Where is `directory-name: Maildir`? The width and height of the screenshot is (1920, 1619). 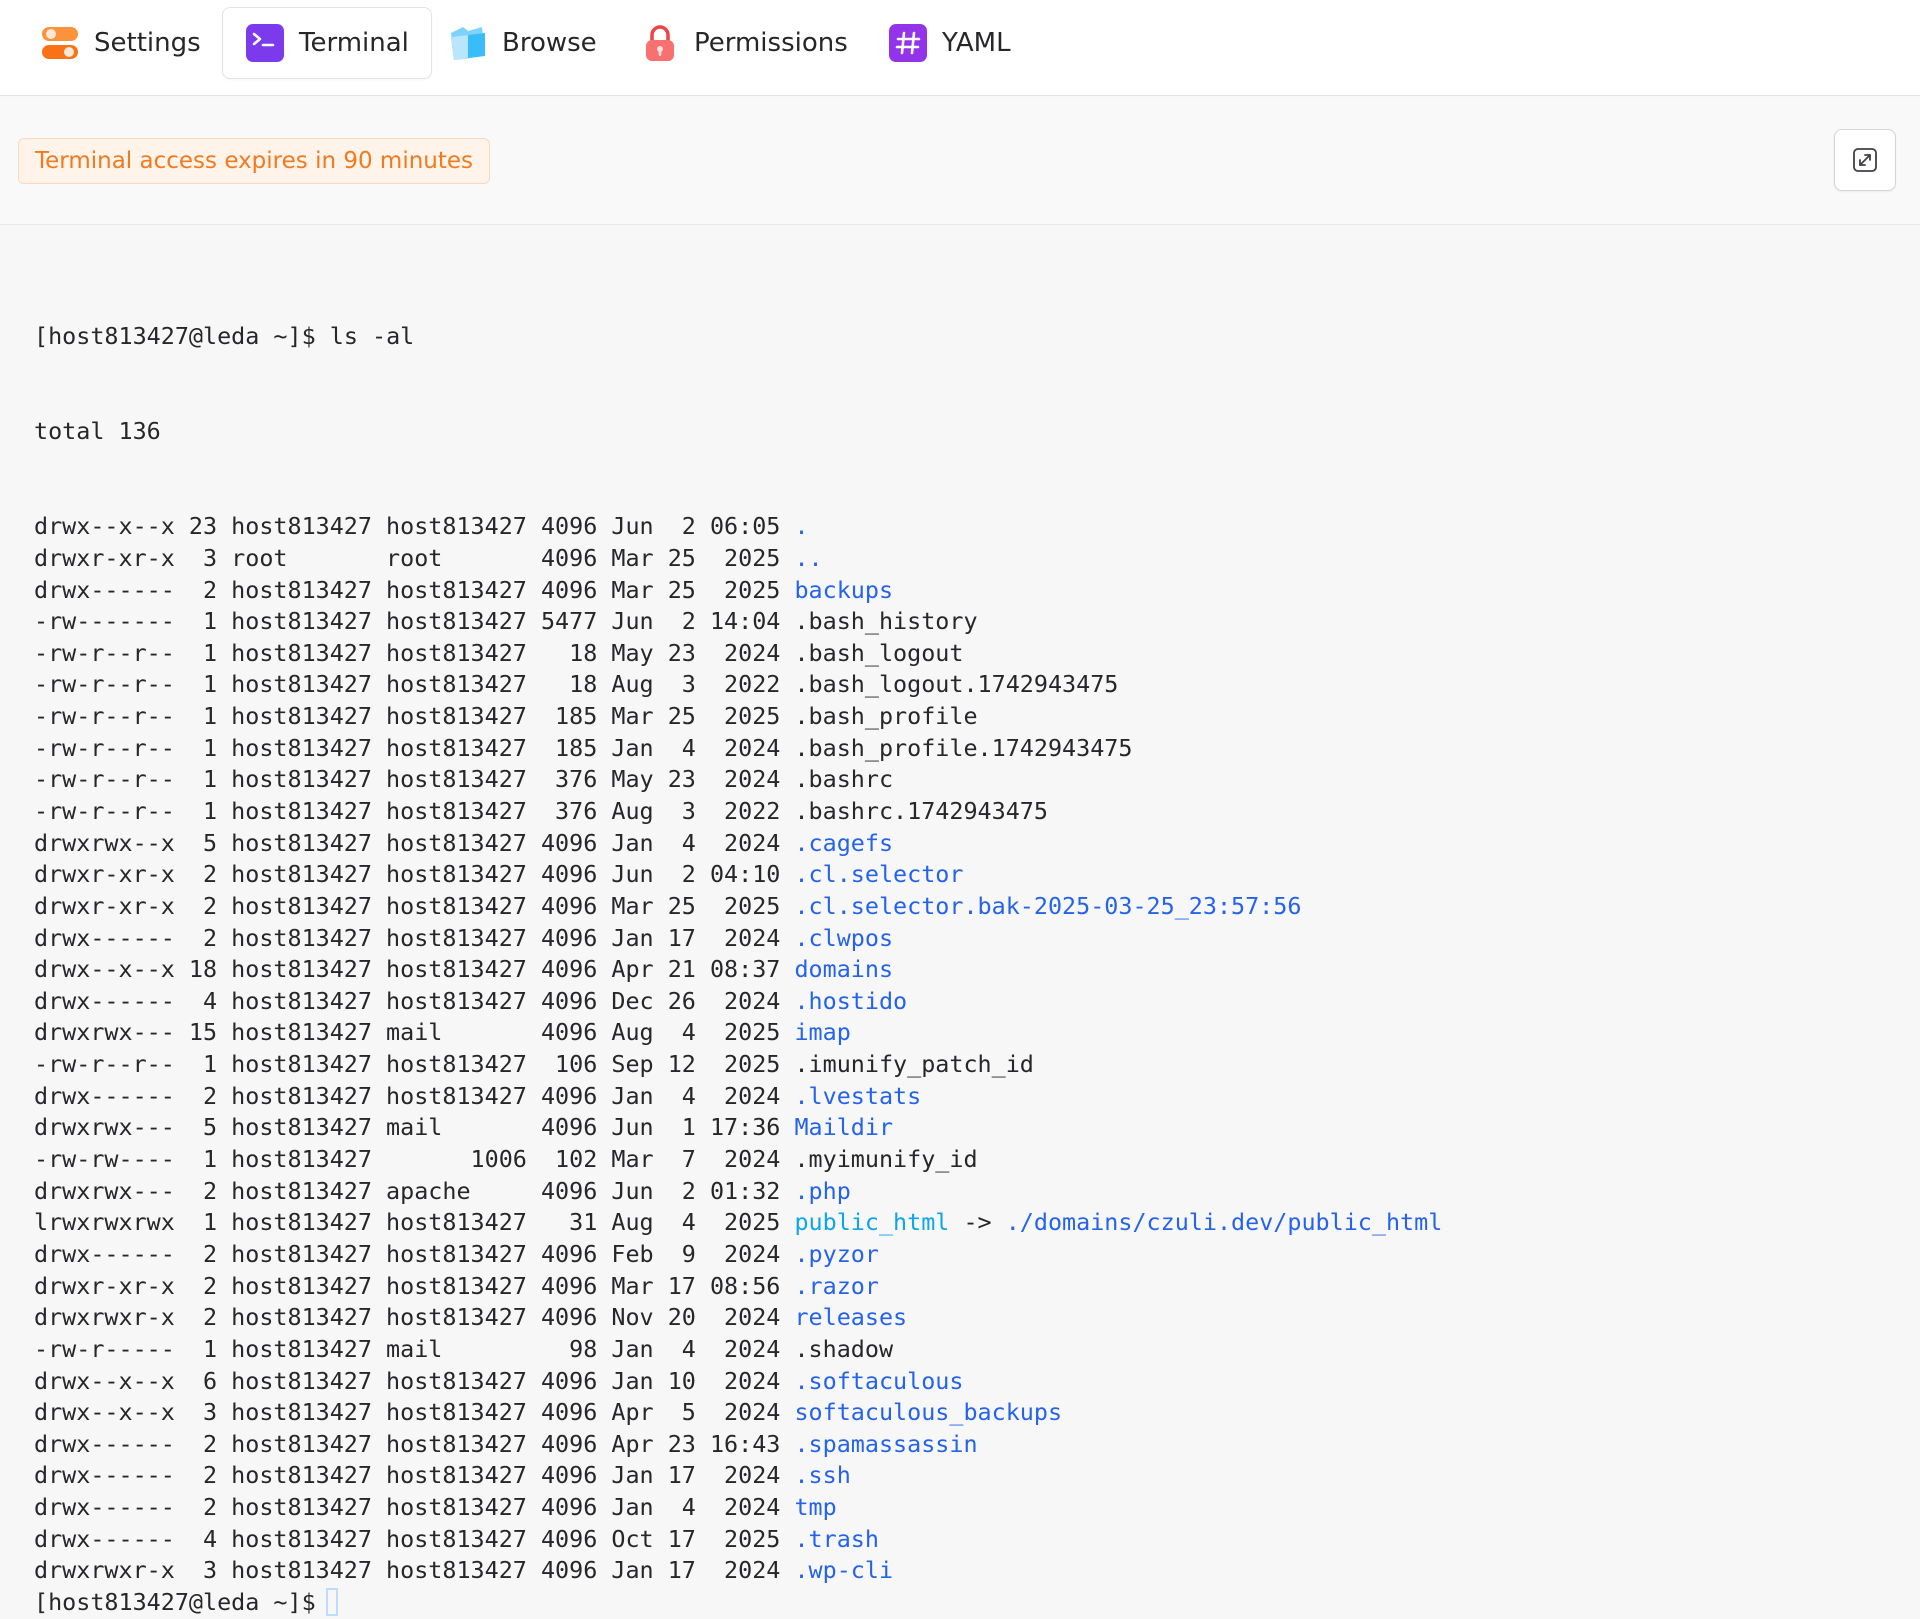
directory-name: Maildir is located at coordinates (844, 1127).